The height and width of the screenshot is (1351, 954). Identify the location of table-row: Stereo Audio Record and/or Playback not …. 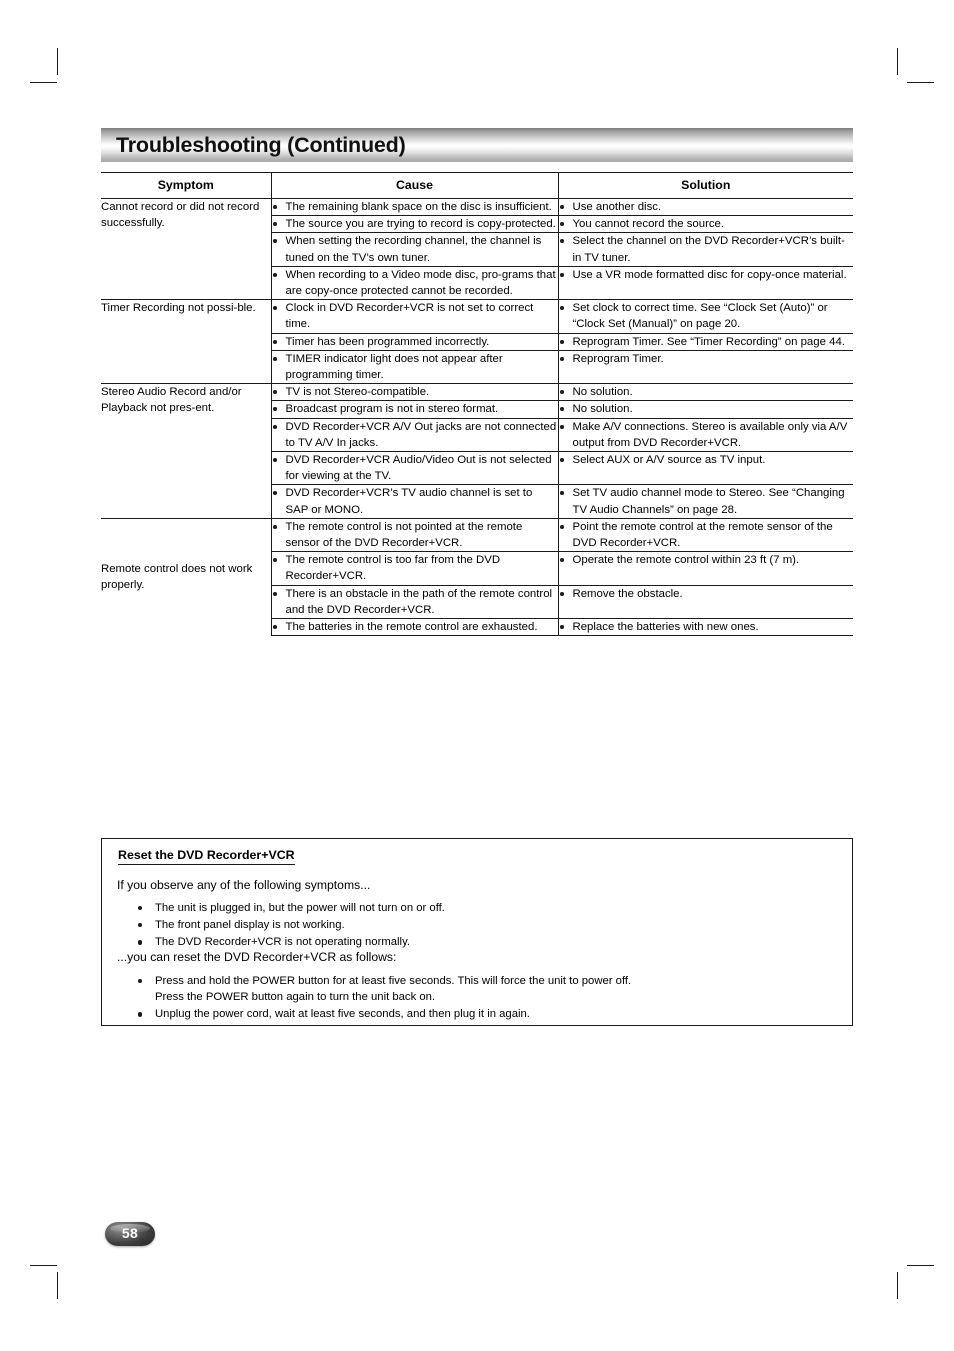
(477, 451).